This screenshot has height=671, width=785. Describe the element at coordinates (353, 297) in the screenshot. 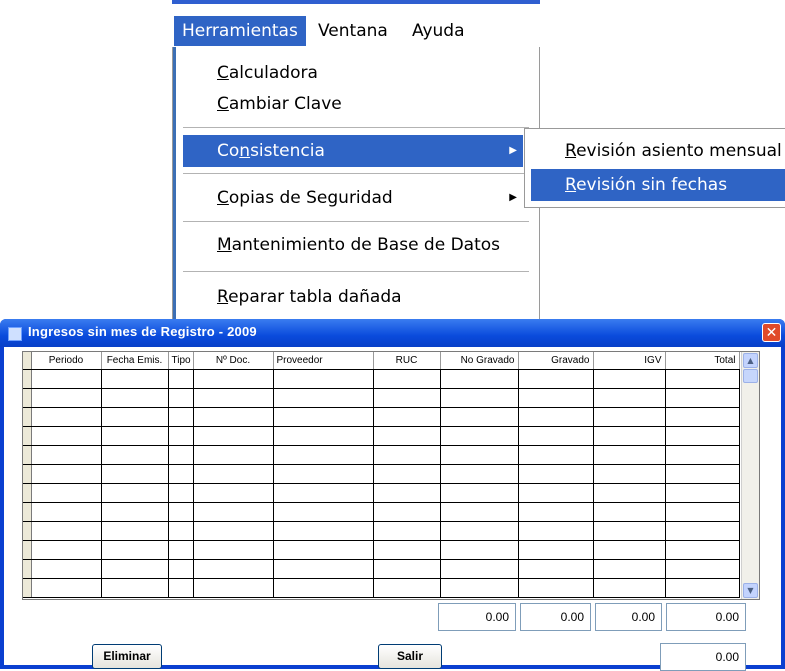

I see `menu-item-reparar-tabla: Reparar tabla dañada` at that location.